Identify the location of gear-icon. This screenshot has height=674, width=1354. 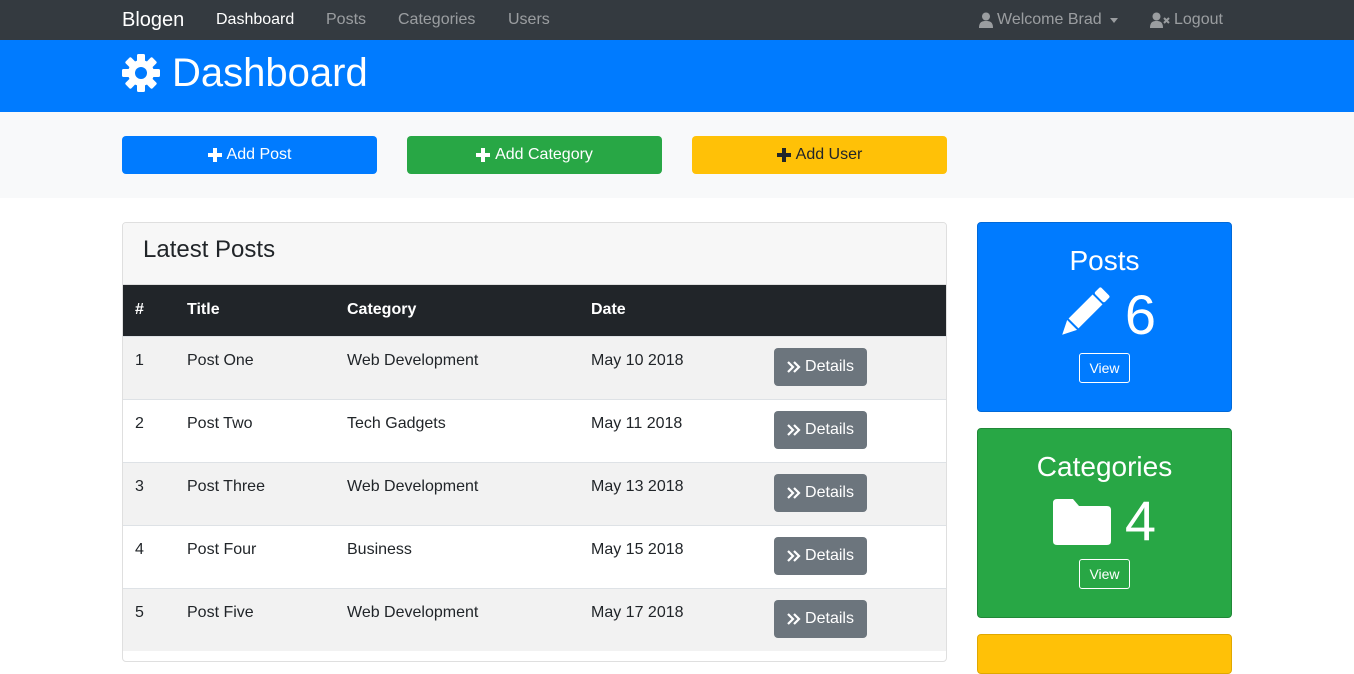
(141, 73).